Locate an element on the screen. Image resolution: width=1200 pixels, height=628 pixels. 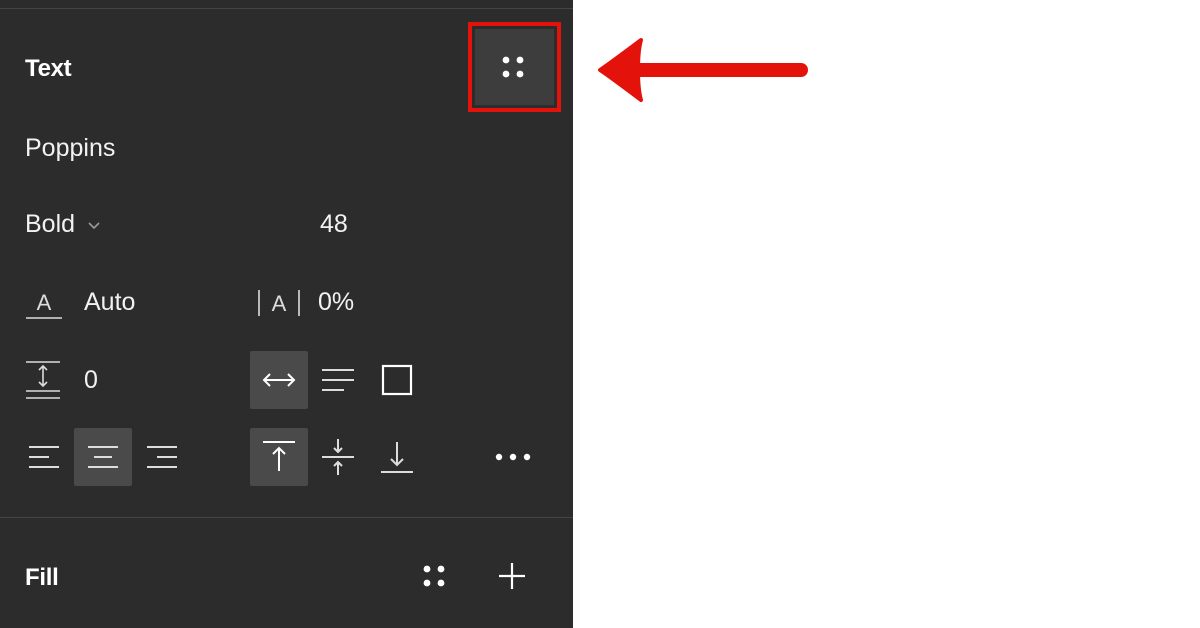
ellipsis-icon is located at coordinates (513, 457).